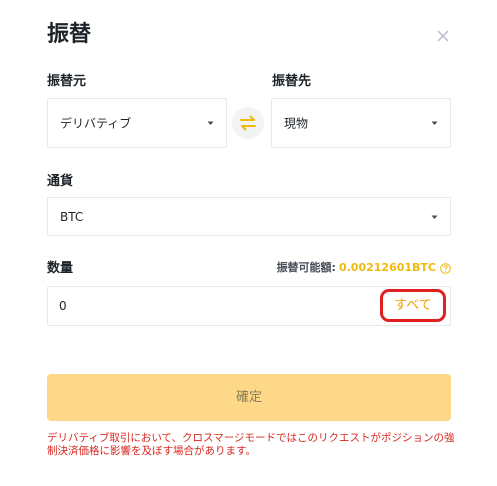 The image size is (497, 486). Describe the element at coordinates (67, 81) in the screenshot. I see `from-label: 振替元` at that location.